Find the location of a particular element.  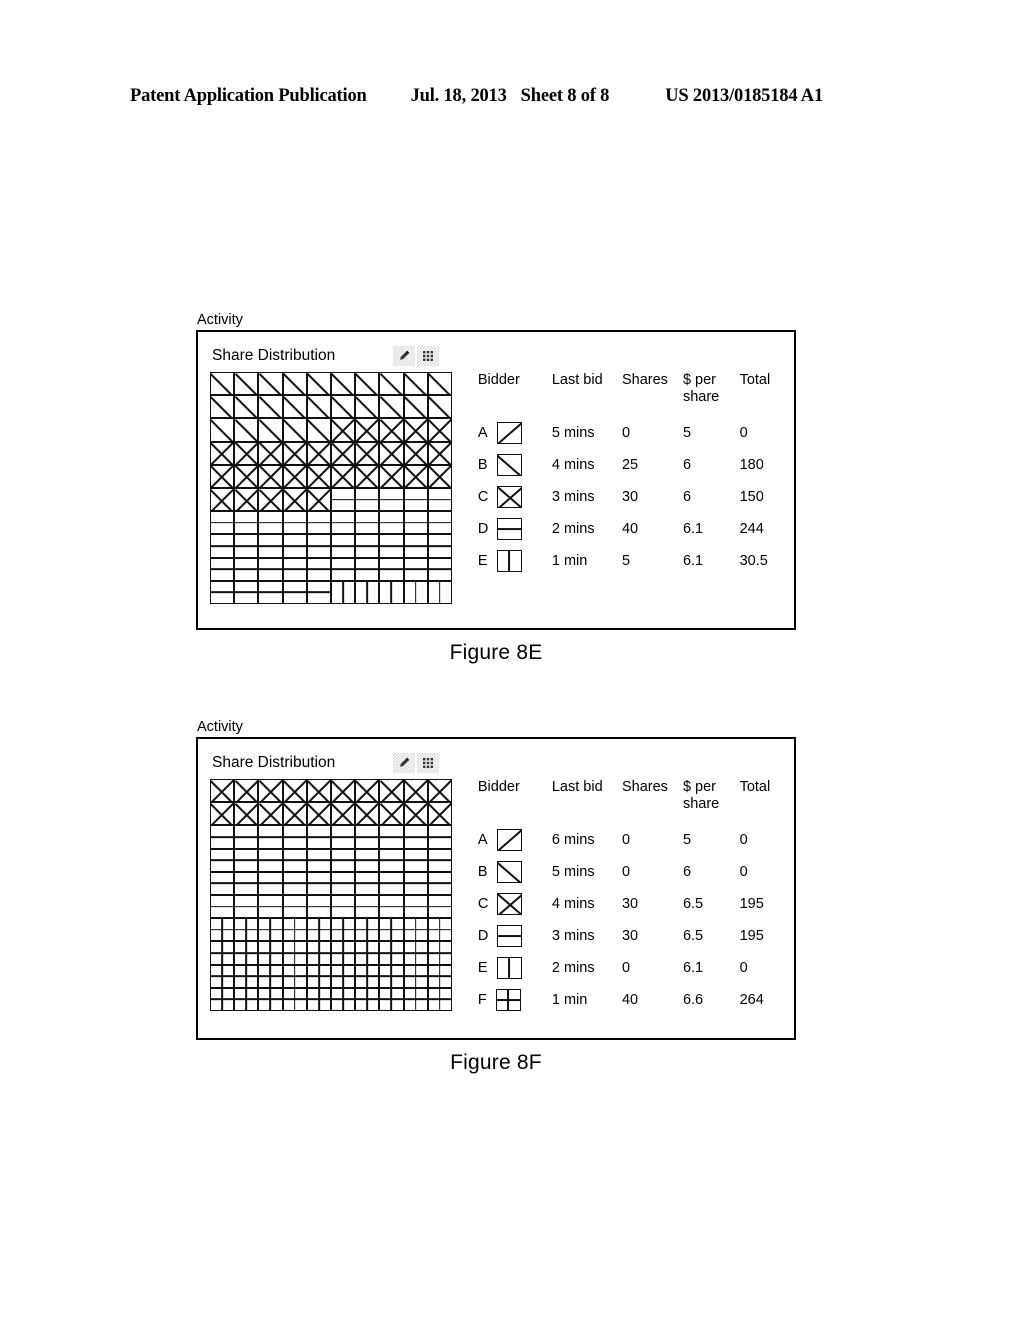

table-row: A 5 mins 0 5 0 is located at coordinates (636, 438).